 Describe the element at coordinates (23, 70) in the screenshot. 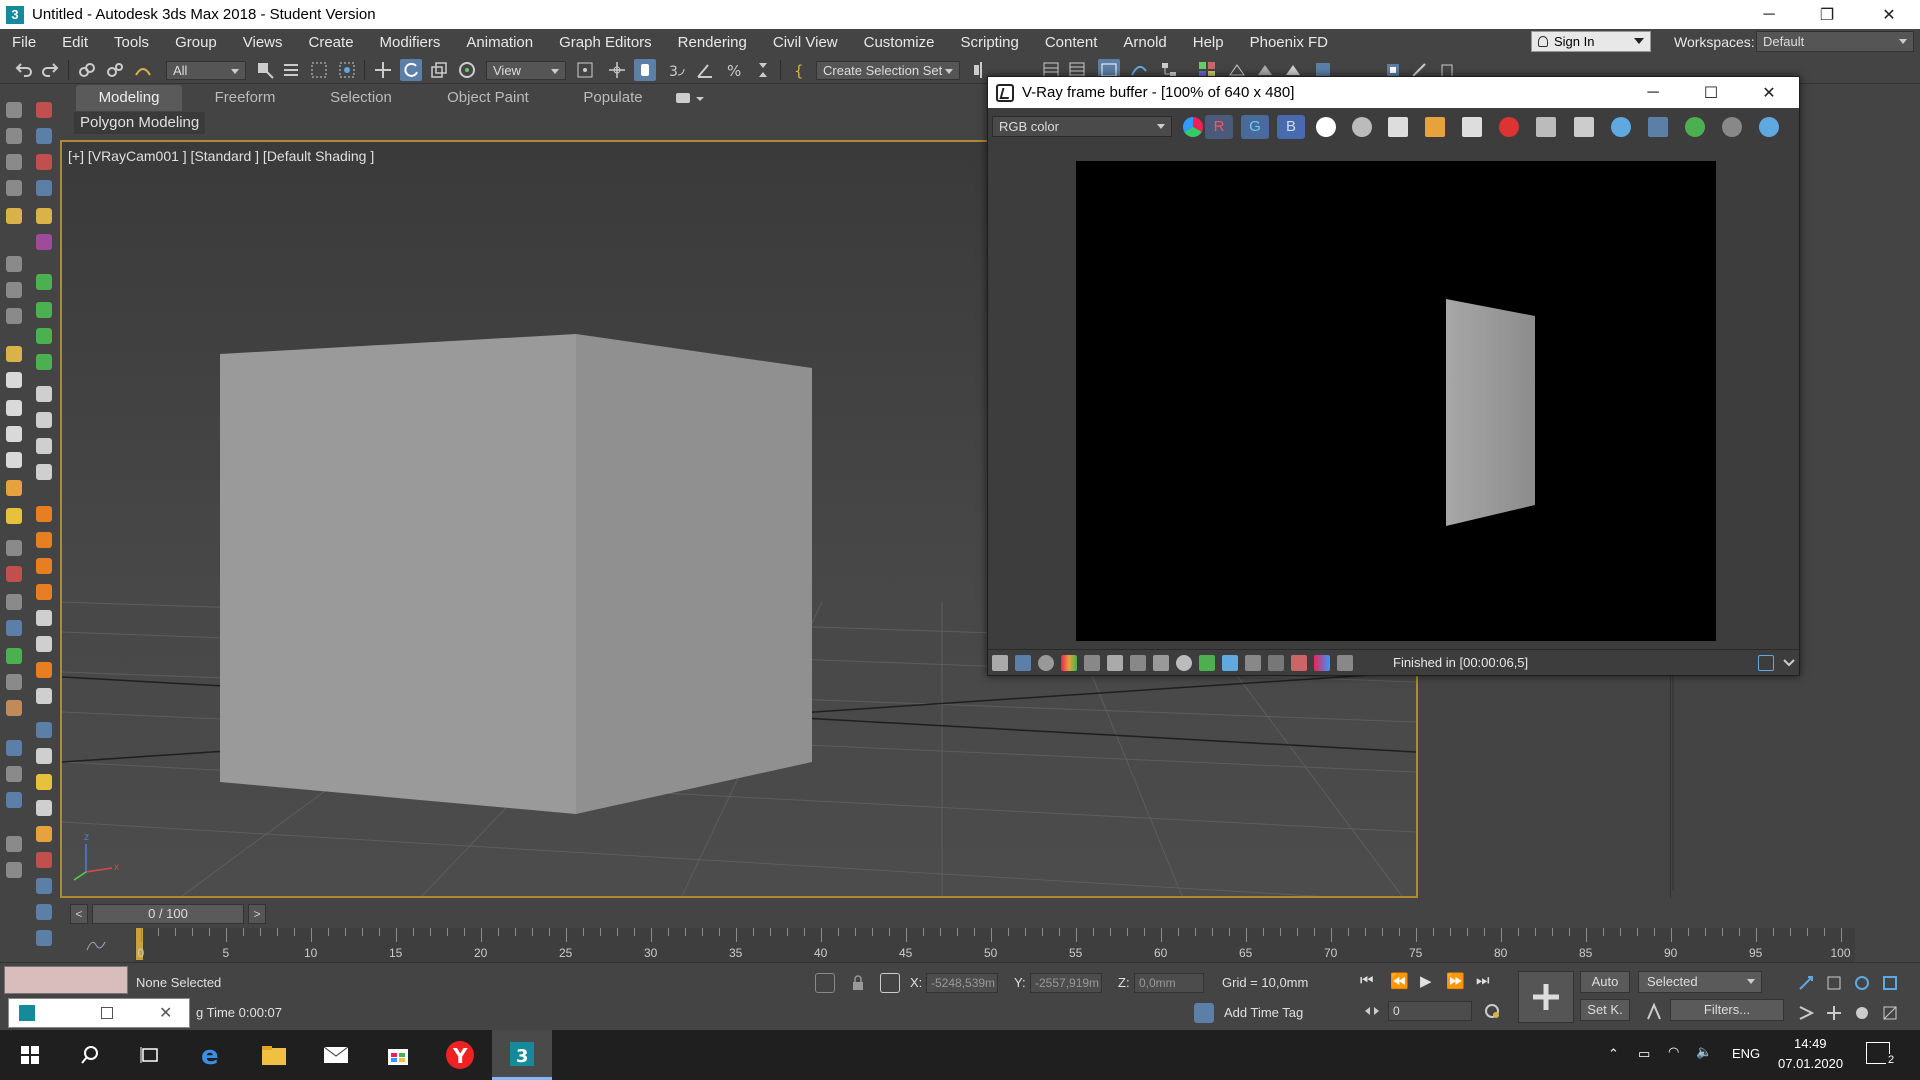

I see `undo-icon` at that location.